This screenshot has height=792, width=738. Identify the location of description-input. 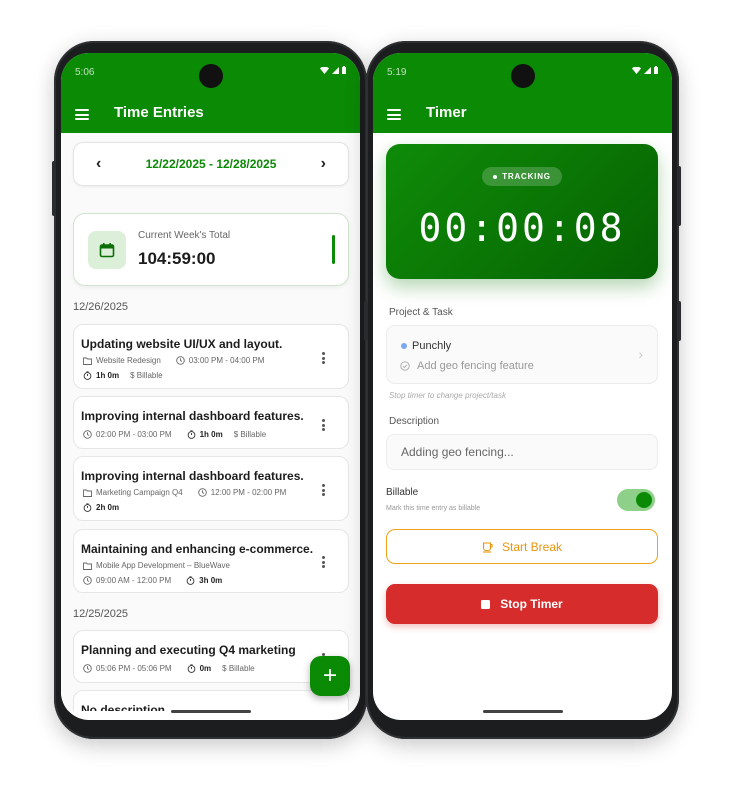
(522, 452).